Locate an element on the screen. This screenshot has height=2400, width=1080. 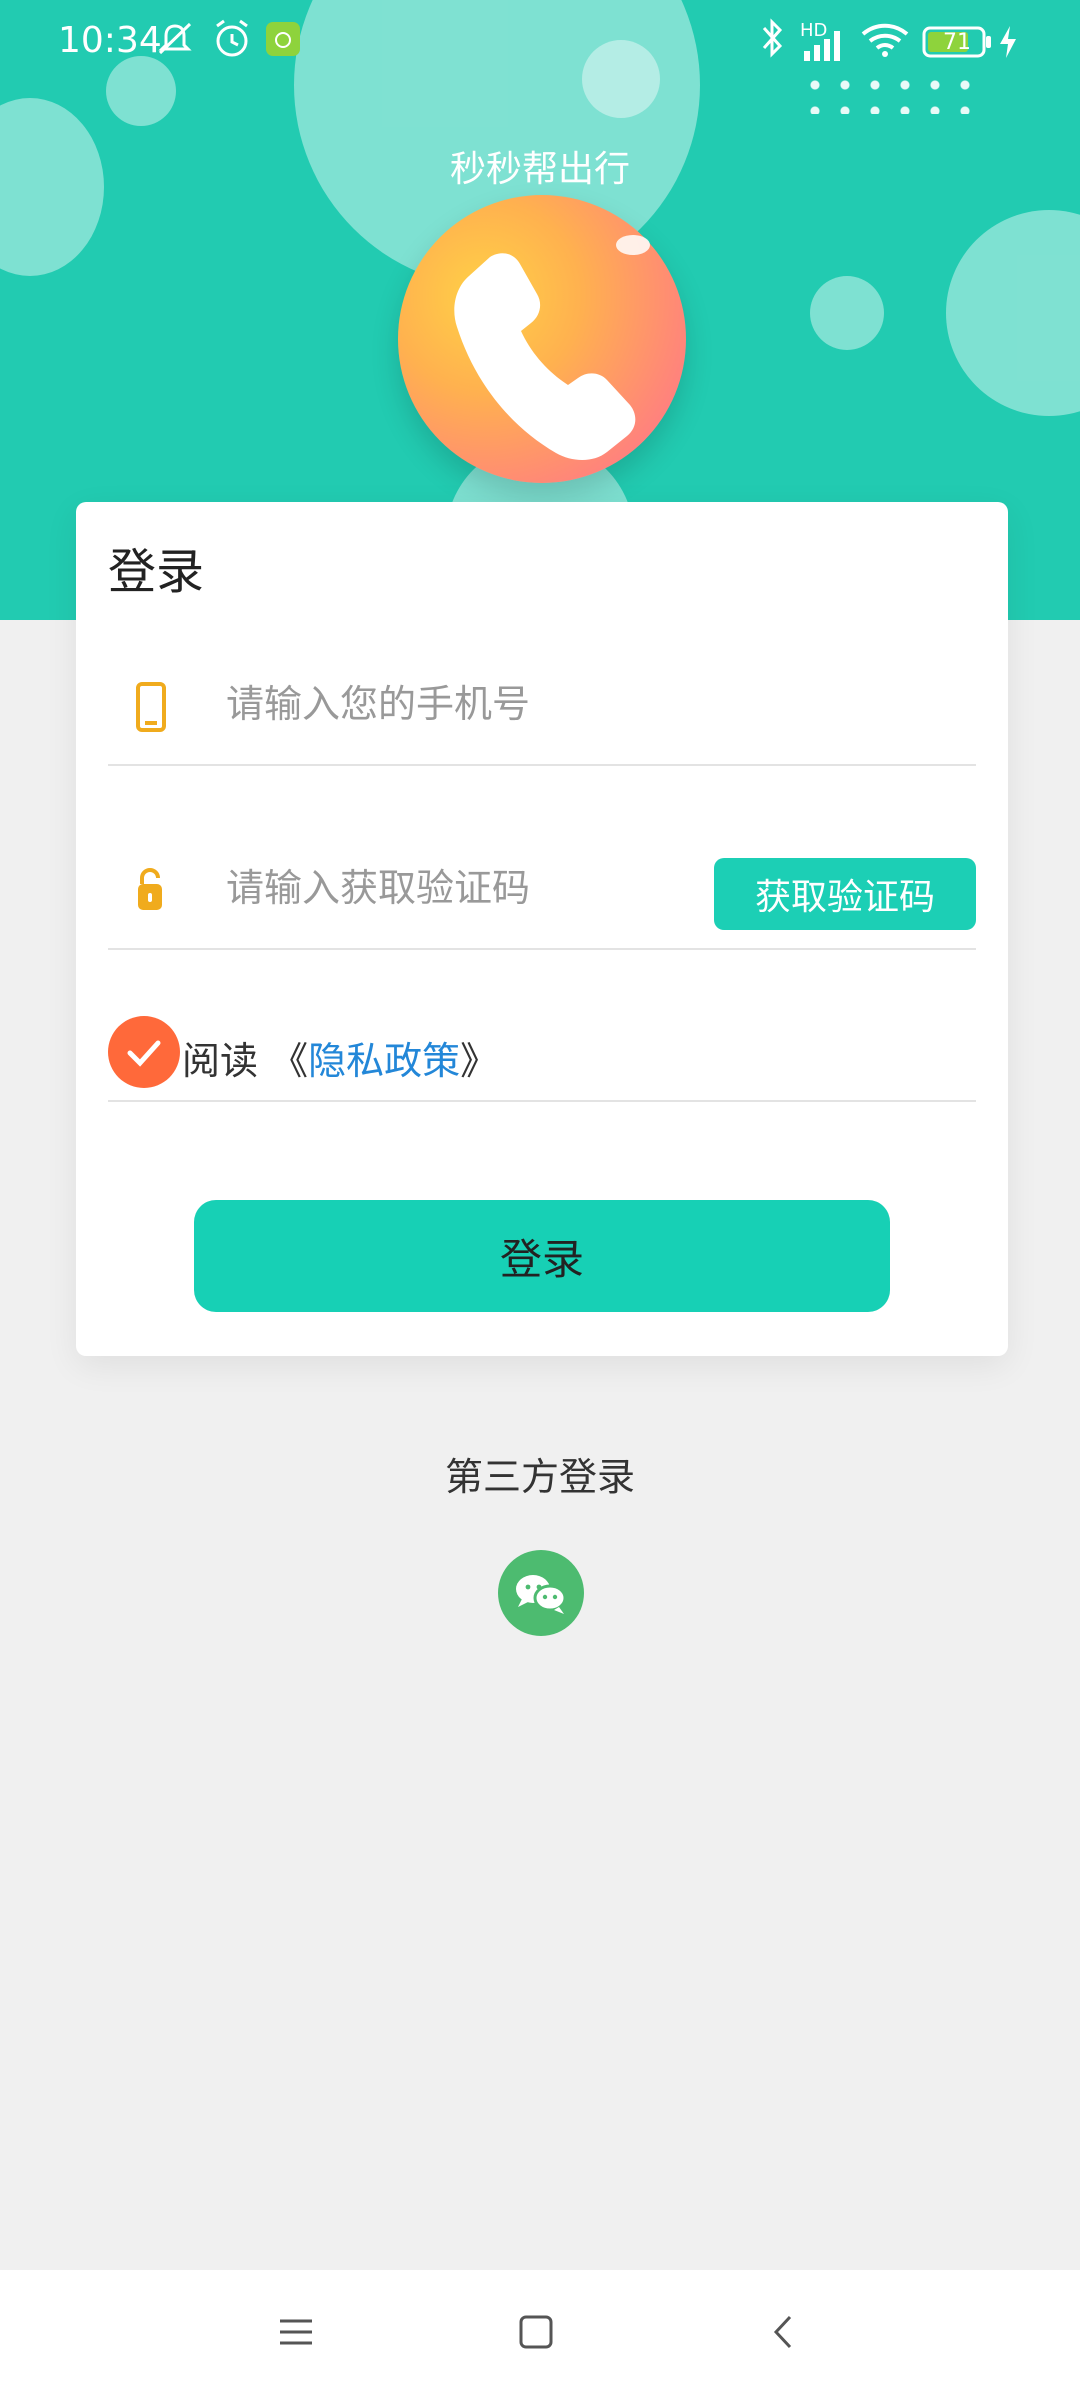
card-title: 登录 is located at coordinates (156, 572).